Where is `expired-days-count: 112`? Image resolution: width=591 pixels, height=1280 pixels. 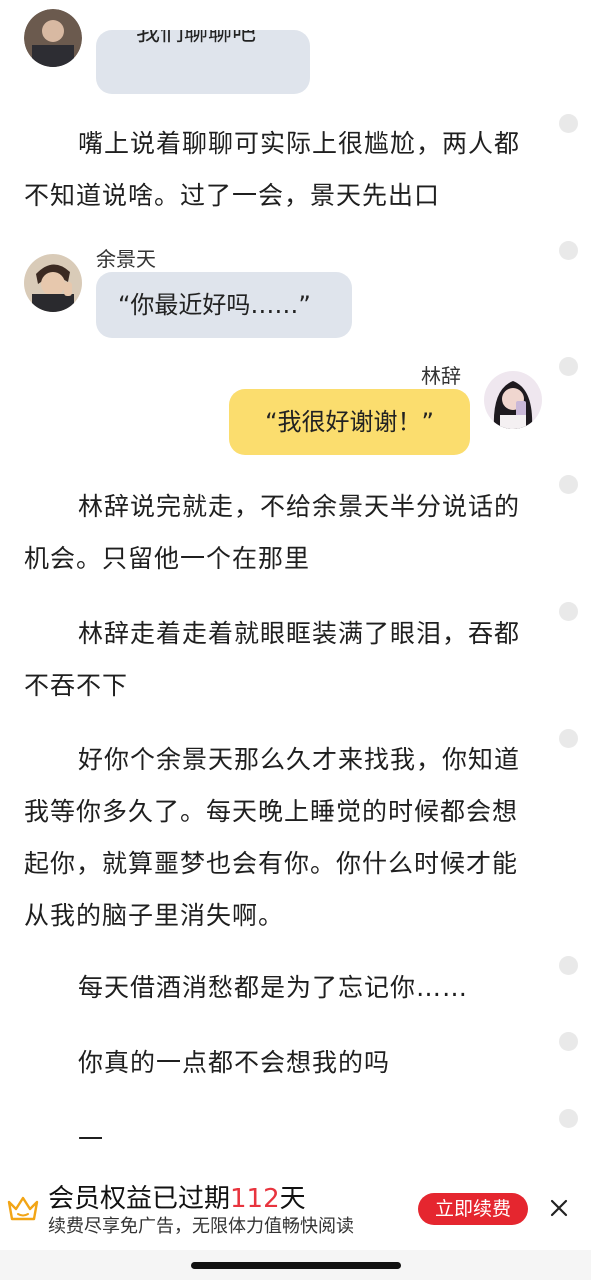 expired-days-count: 112 is located at coordinates (255, 1199).